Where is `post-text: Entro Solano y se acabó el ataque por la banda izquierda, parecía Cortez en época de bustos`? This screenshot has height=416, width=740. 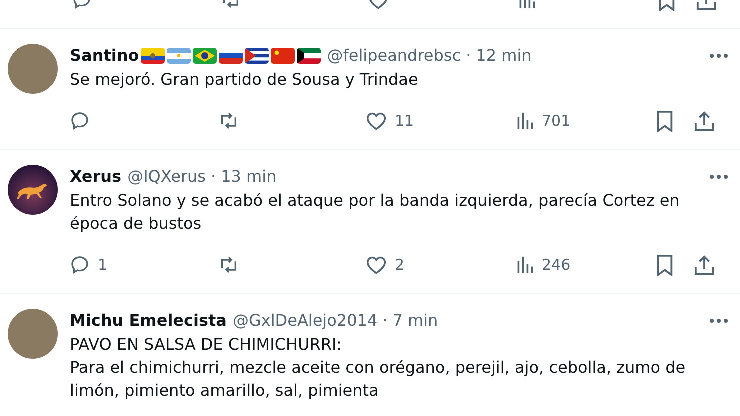
post-text: Entro Solano y se acabó el ataque por la banda izquierda, parecía Cortez en época de bustos is located at coordinates (375, 212).